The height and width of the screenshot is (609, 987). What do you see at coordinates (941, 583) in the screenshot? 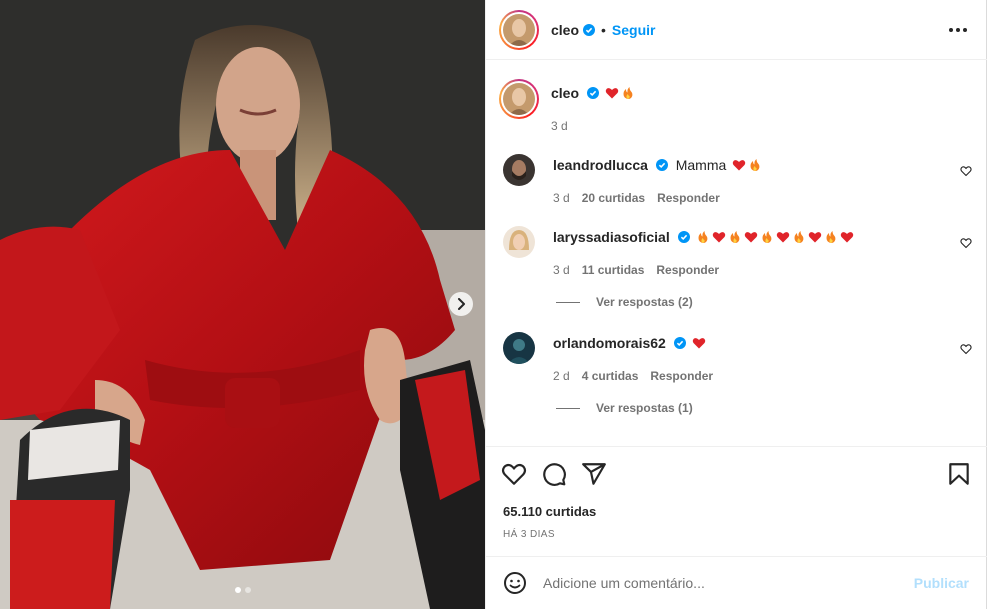
I see `publish-button: Publicar` at bounding box center [941, 583].